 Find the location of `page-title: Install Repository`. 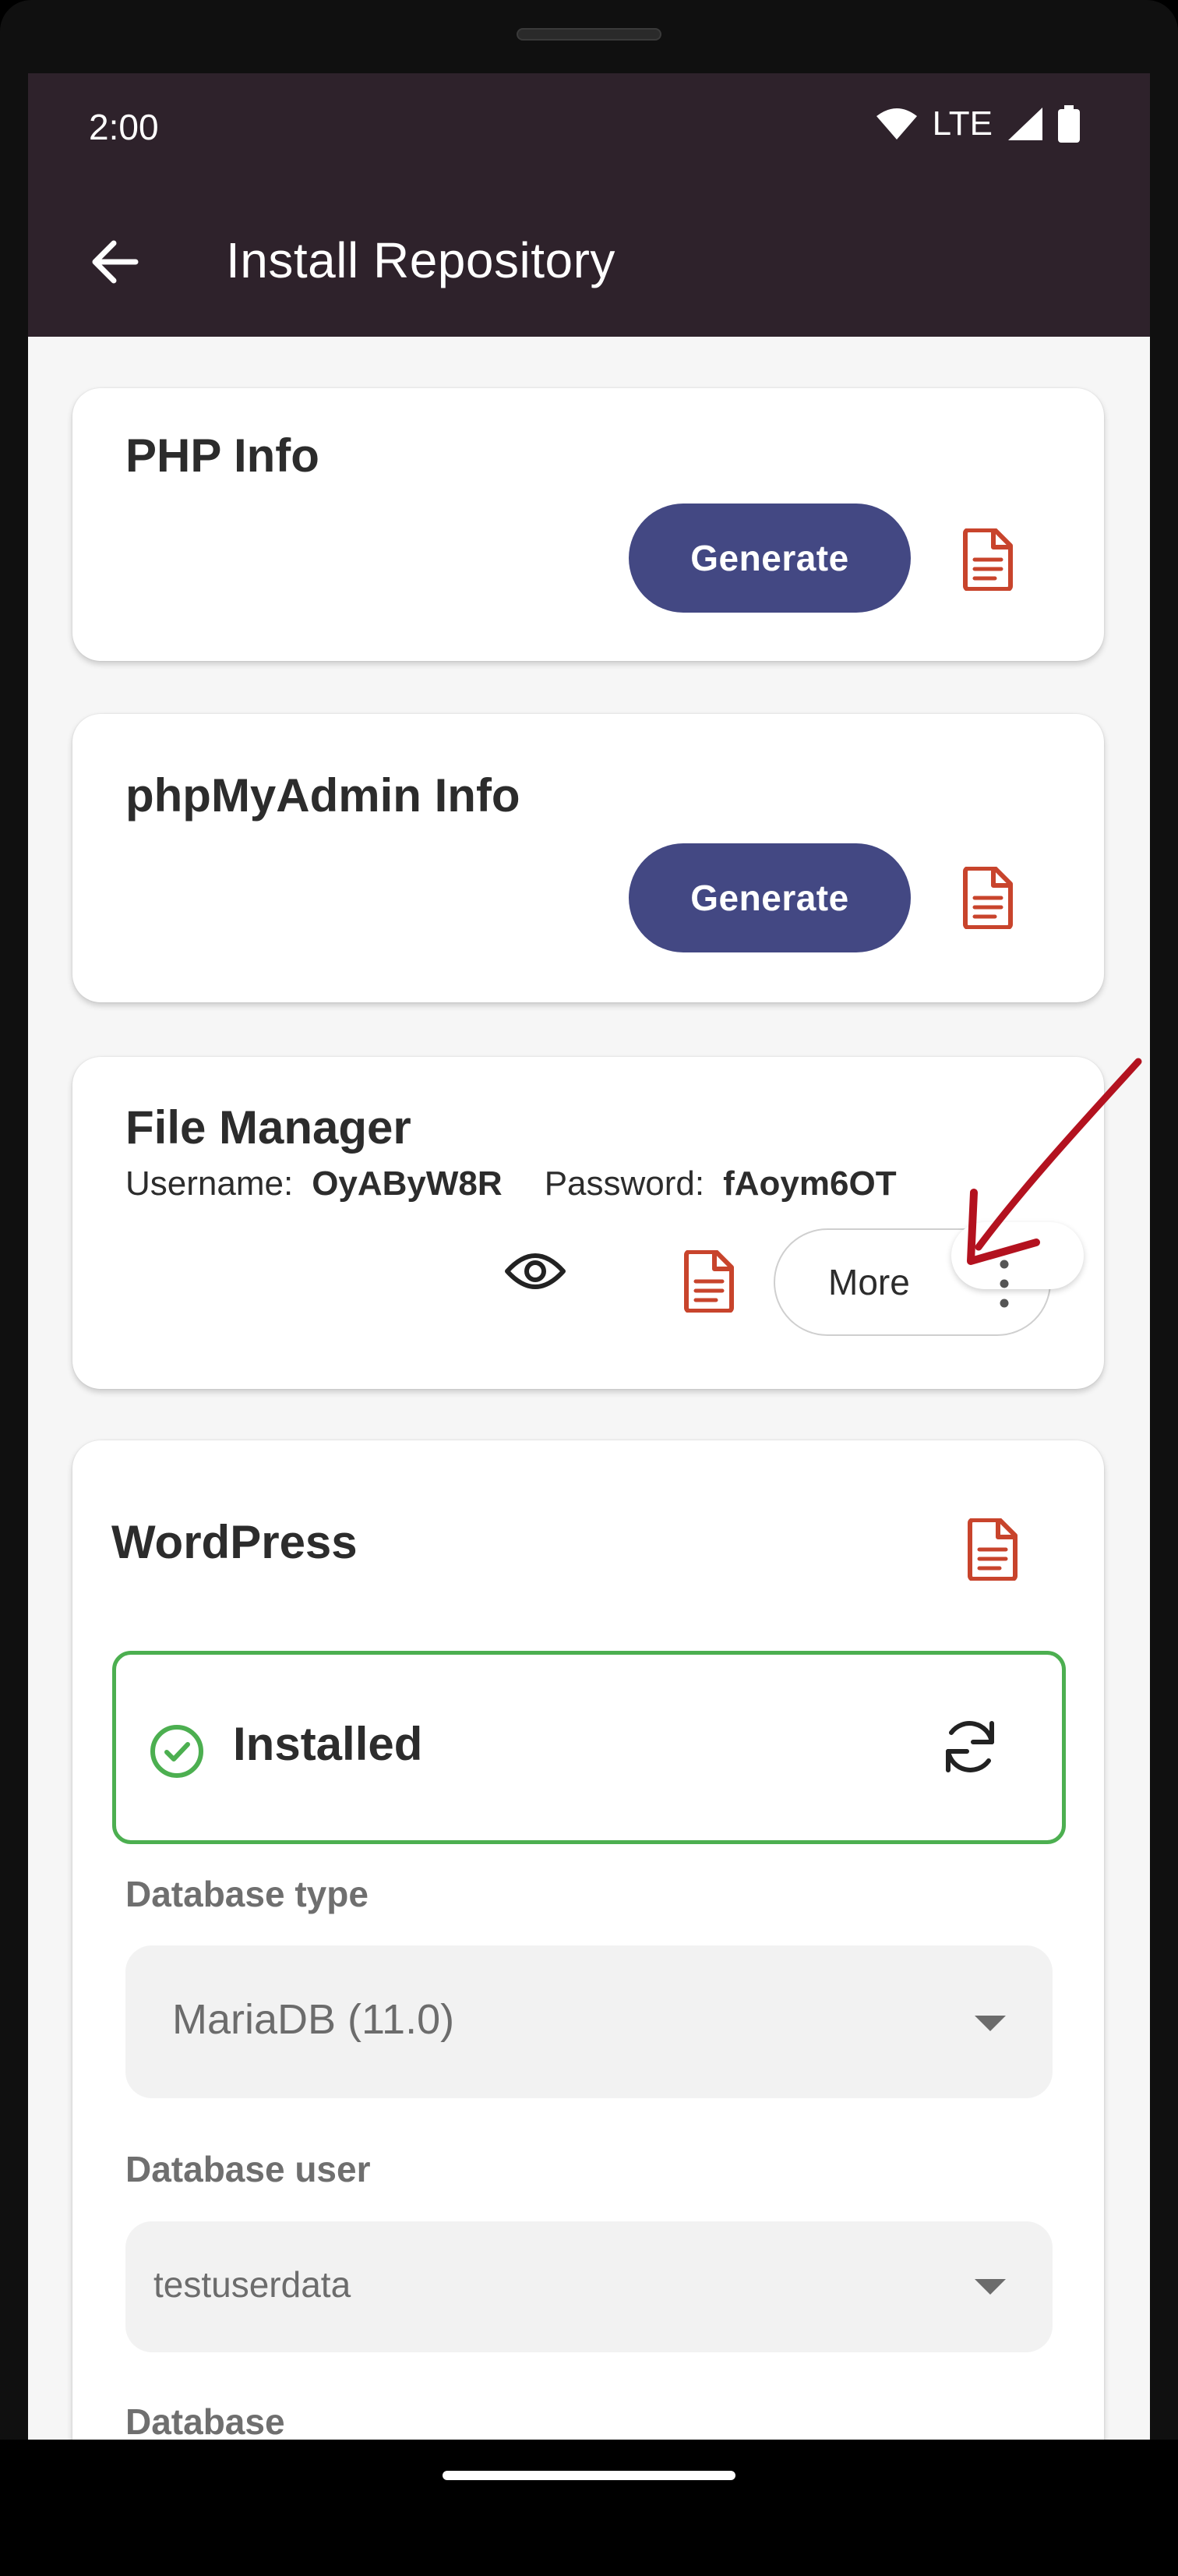

page-title: Install Repository is located at coordinates (420, 260).